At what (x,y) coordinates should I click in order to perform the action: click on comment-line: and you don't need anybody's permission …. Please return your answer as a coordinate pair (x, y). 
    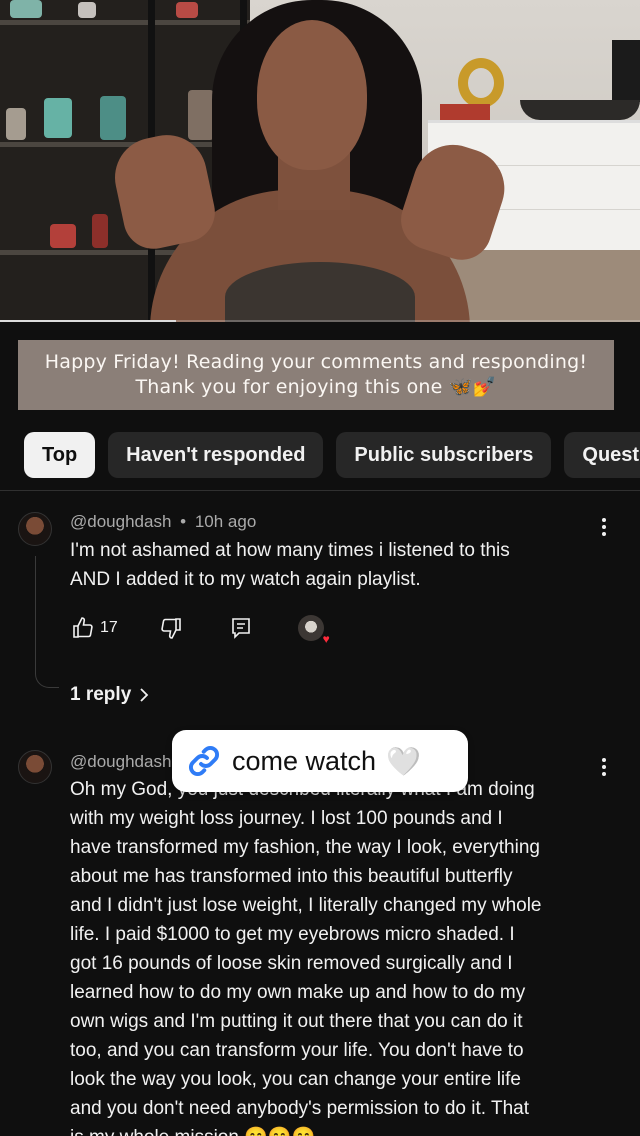
    Looking at the image, I should click on (299, 1108).